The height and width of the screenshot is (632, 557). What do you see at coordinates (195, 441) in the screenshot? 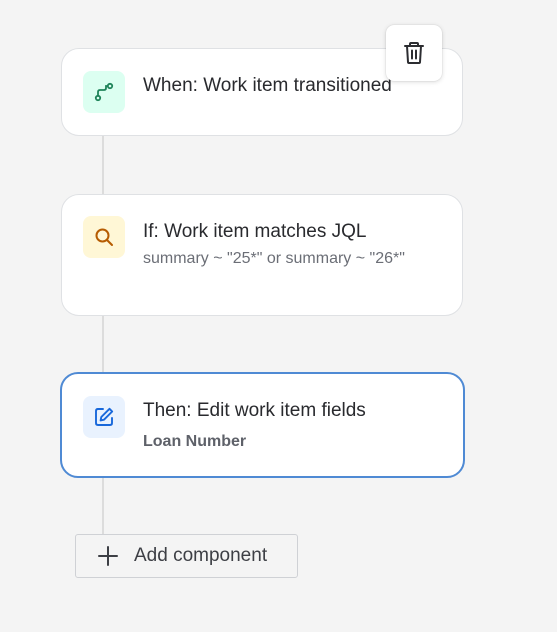
I see `action-field: Loan Number` at bounding box center [195, 441].